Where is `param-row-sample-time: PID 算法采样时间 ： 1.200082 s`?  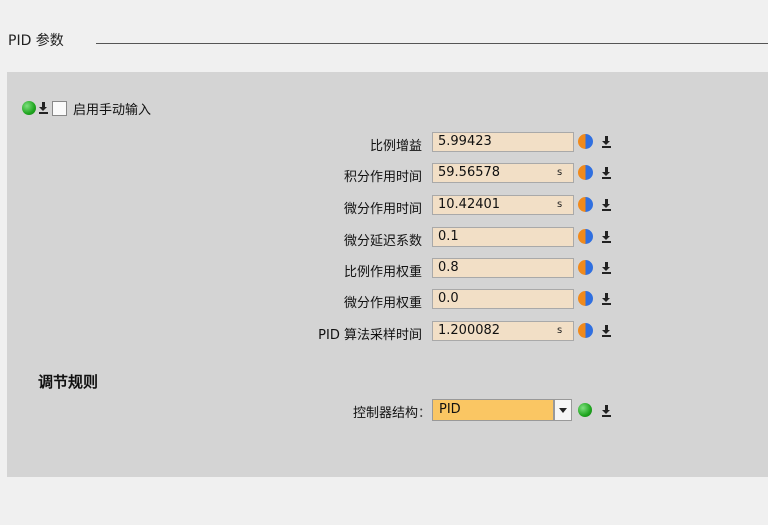
param-row-sample-time: PID 算法采样时间 ： 1.200082 s is located at coordinates (384, 332).